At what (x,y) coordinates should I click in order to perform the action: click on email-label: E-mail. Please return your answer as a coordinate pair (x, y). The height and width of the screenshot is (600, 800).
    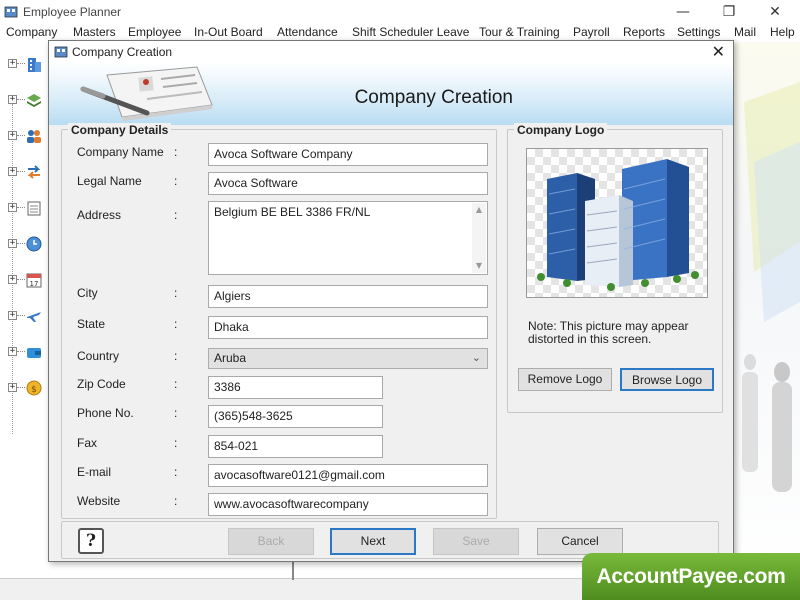
    Looking at the image, I should click on (94, 472).